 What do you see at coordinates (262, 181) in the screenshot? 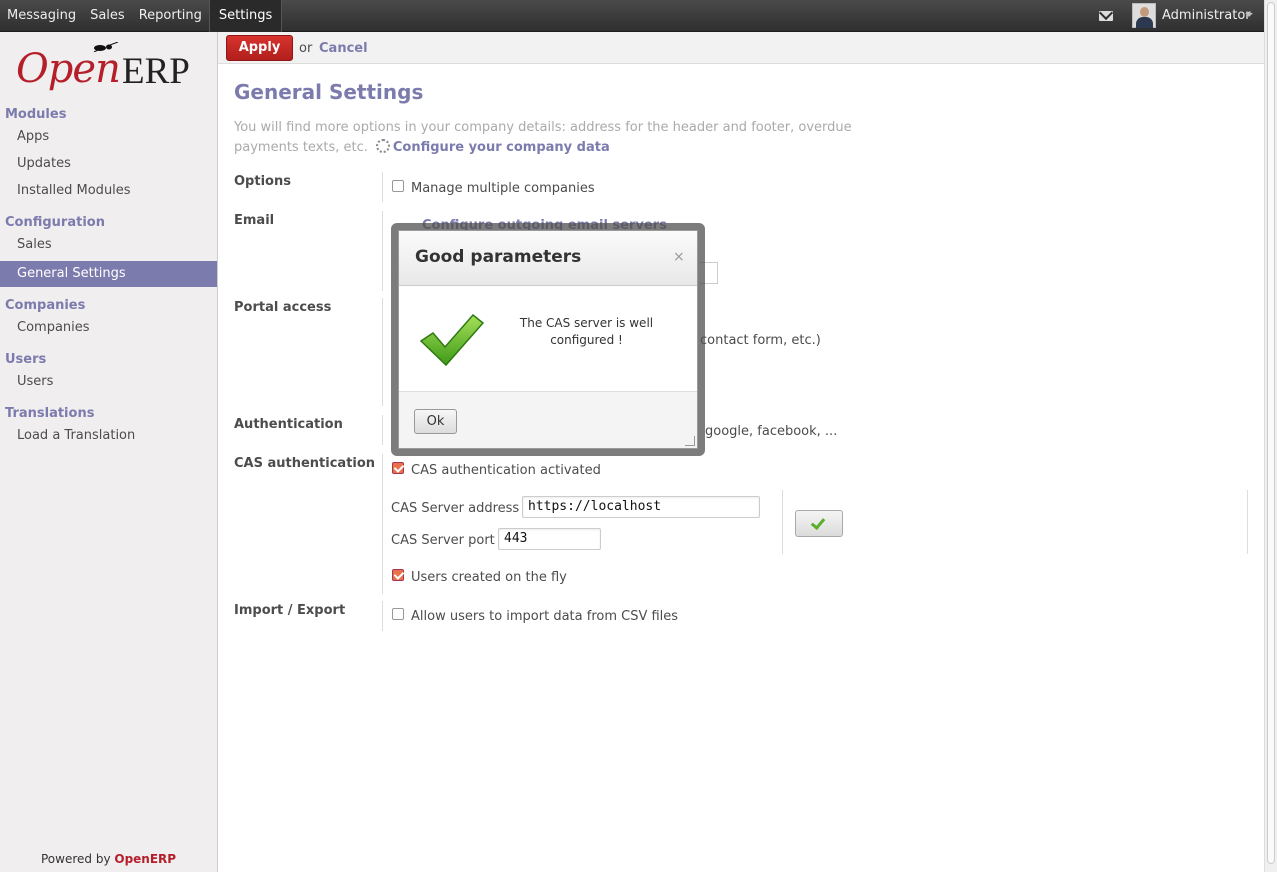
I see `options-label: Options` at bounding box center [262, 181].